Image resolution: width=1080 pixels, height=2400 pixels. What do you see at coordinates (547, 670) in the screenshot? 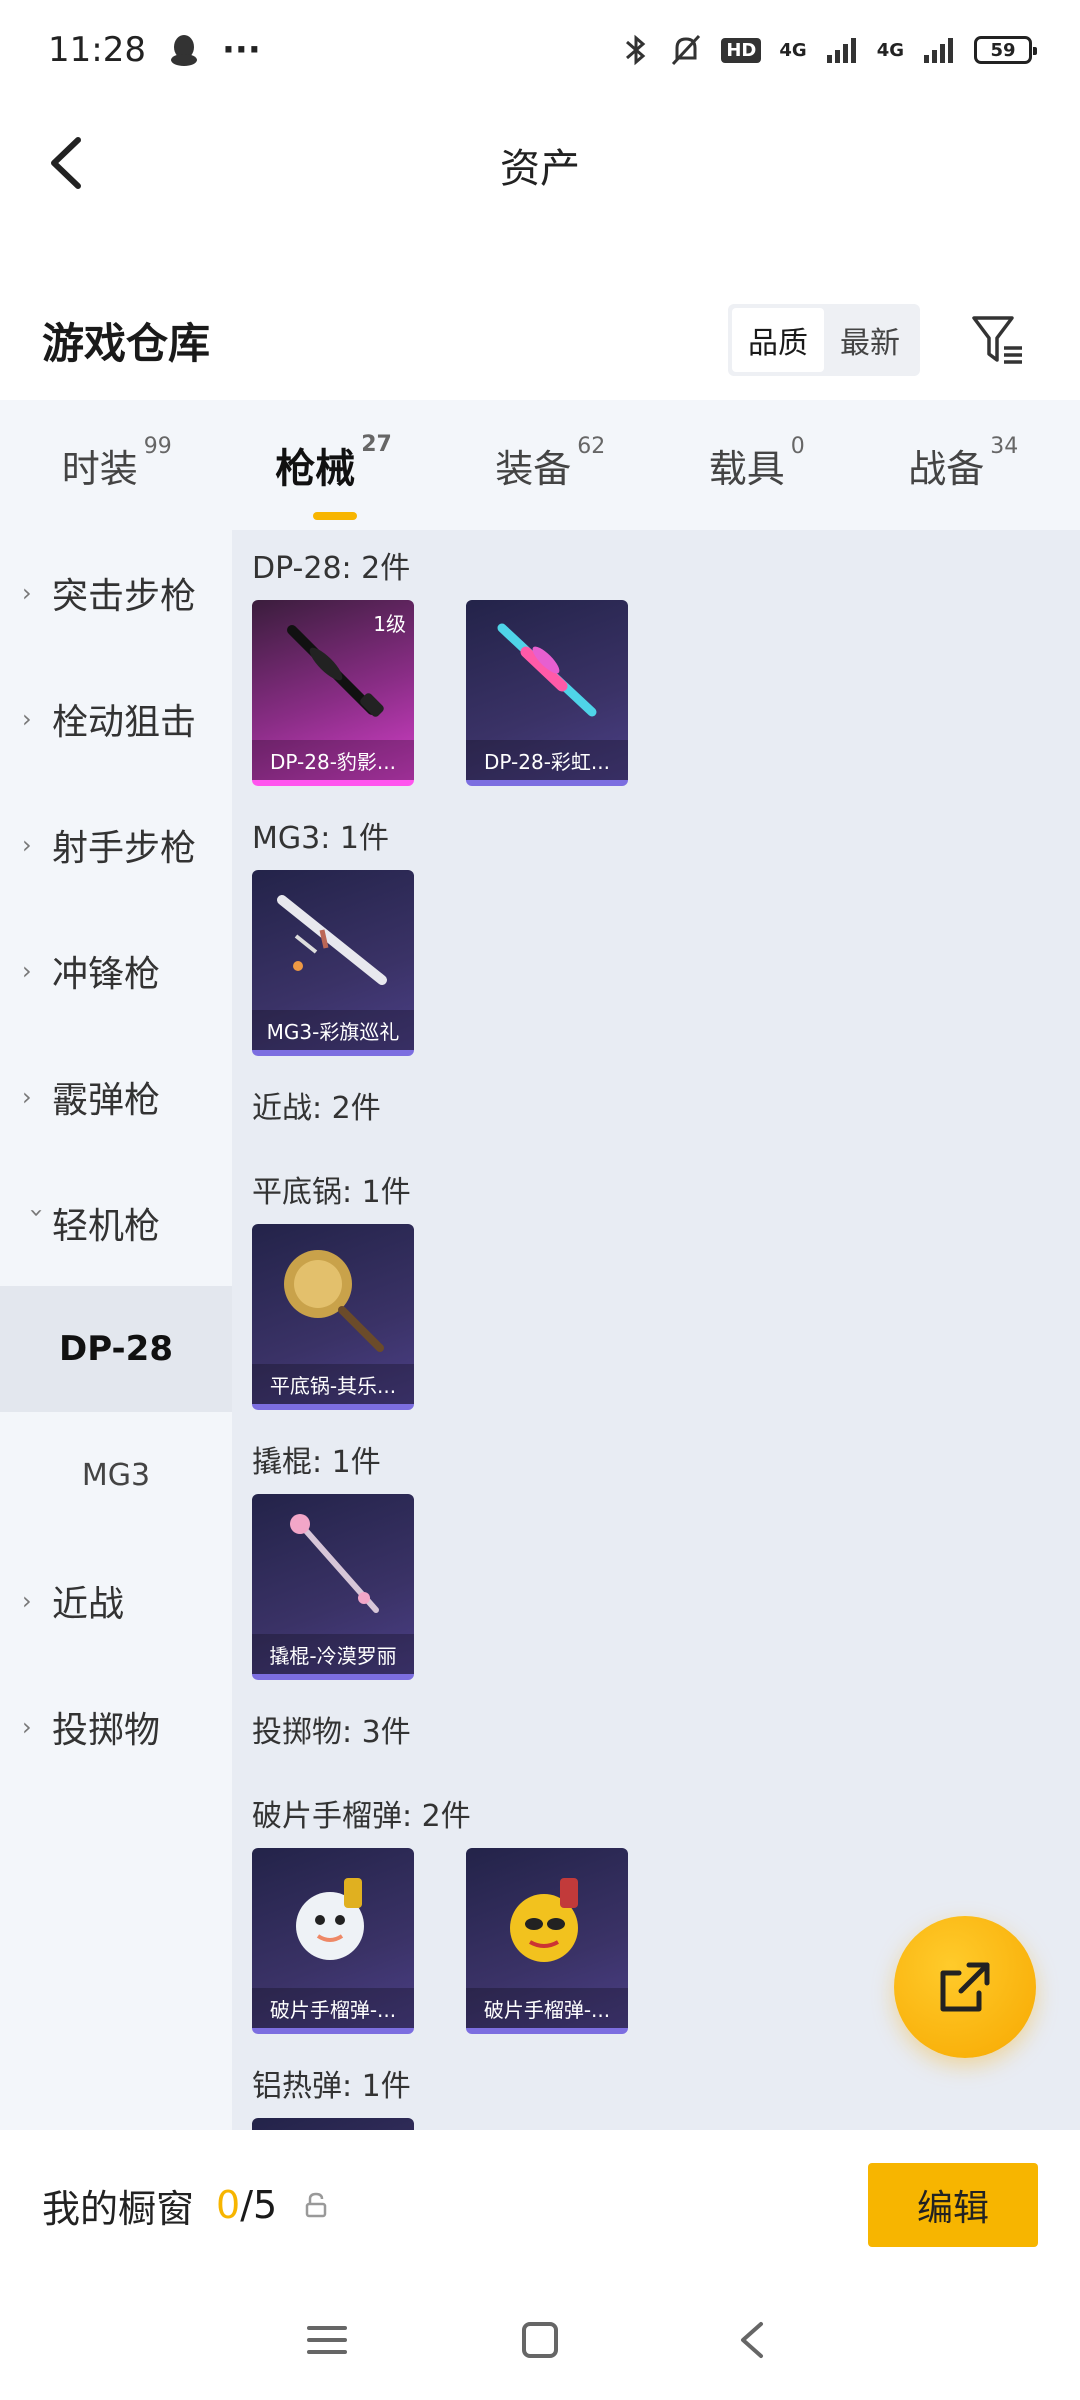
I see `rifle-image` at bounding box center [547, 670].